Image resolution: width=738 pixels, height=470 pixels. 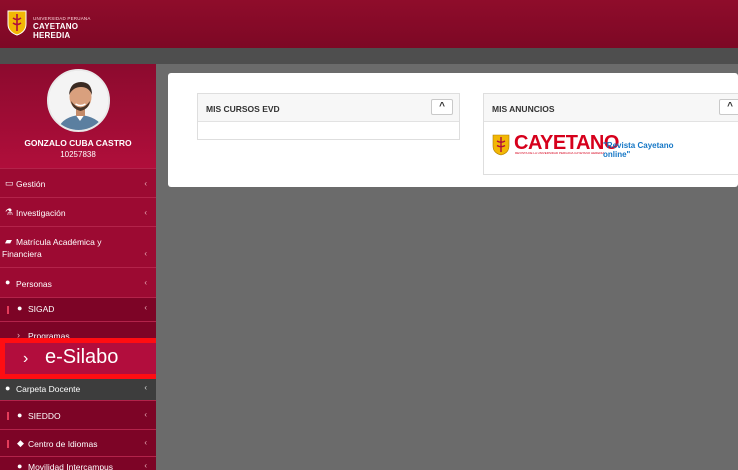 I want to click on laptop-icon: ▭, so click(x=9, y=183).